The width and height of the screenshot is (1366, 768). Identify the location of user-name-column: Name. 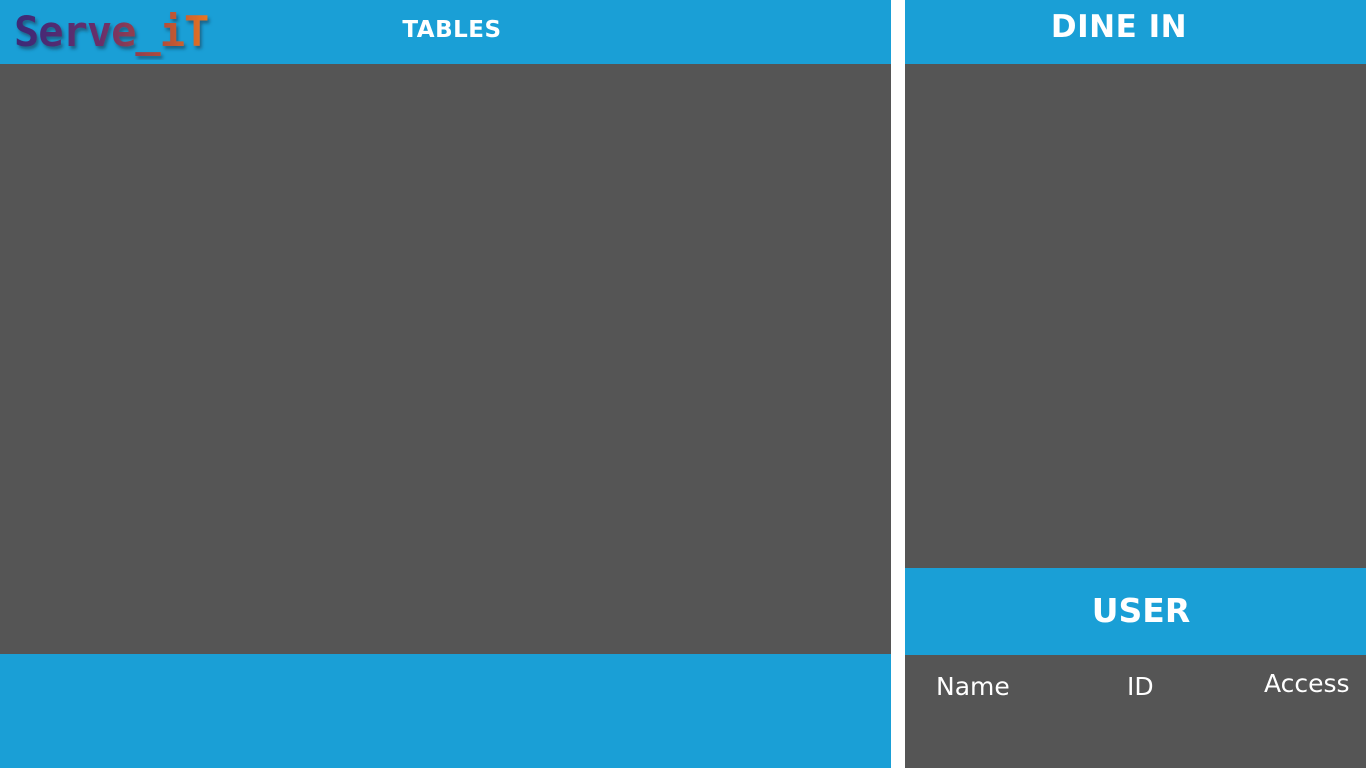
(973, 686).